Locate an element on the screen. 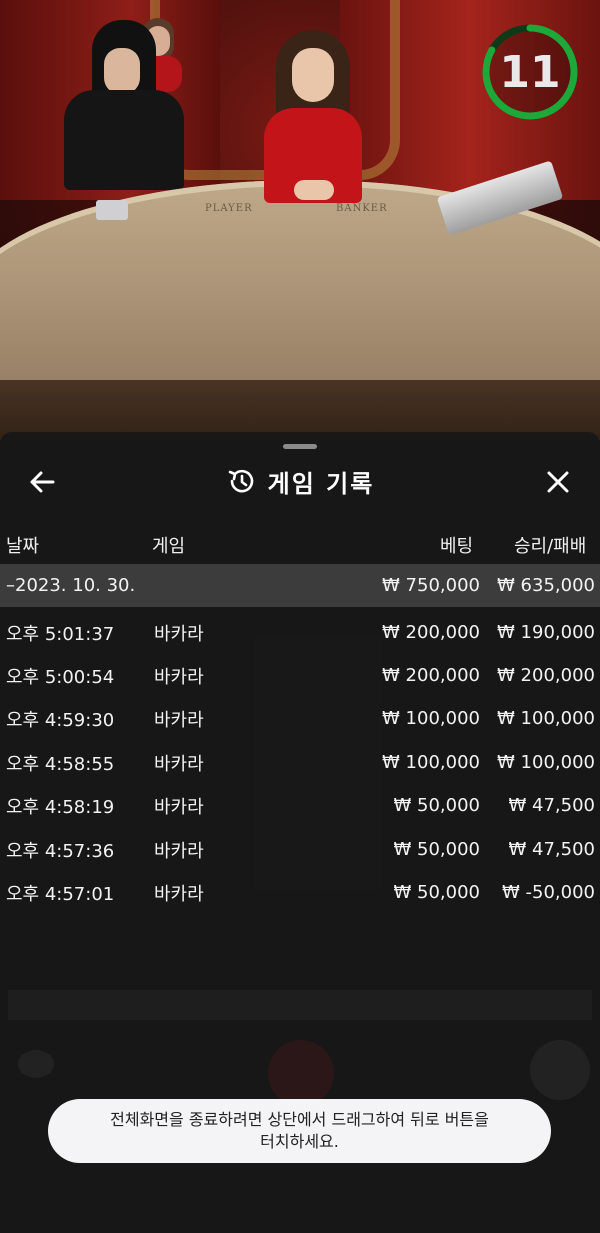  column-header-bet: 베팅 is located at coordinates (457, 546).